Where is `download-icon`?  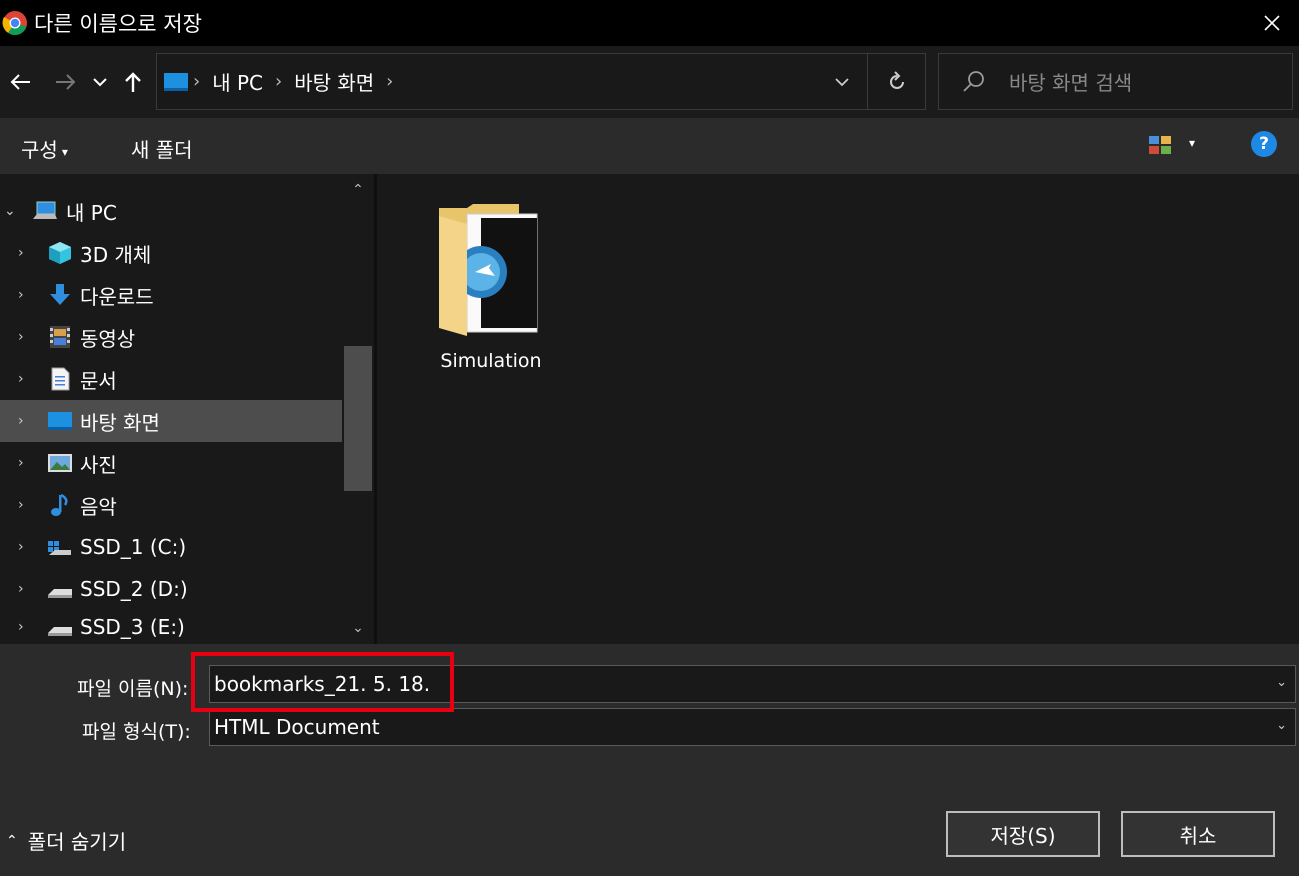 download-icon is located at coordinates (60, 294).